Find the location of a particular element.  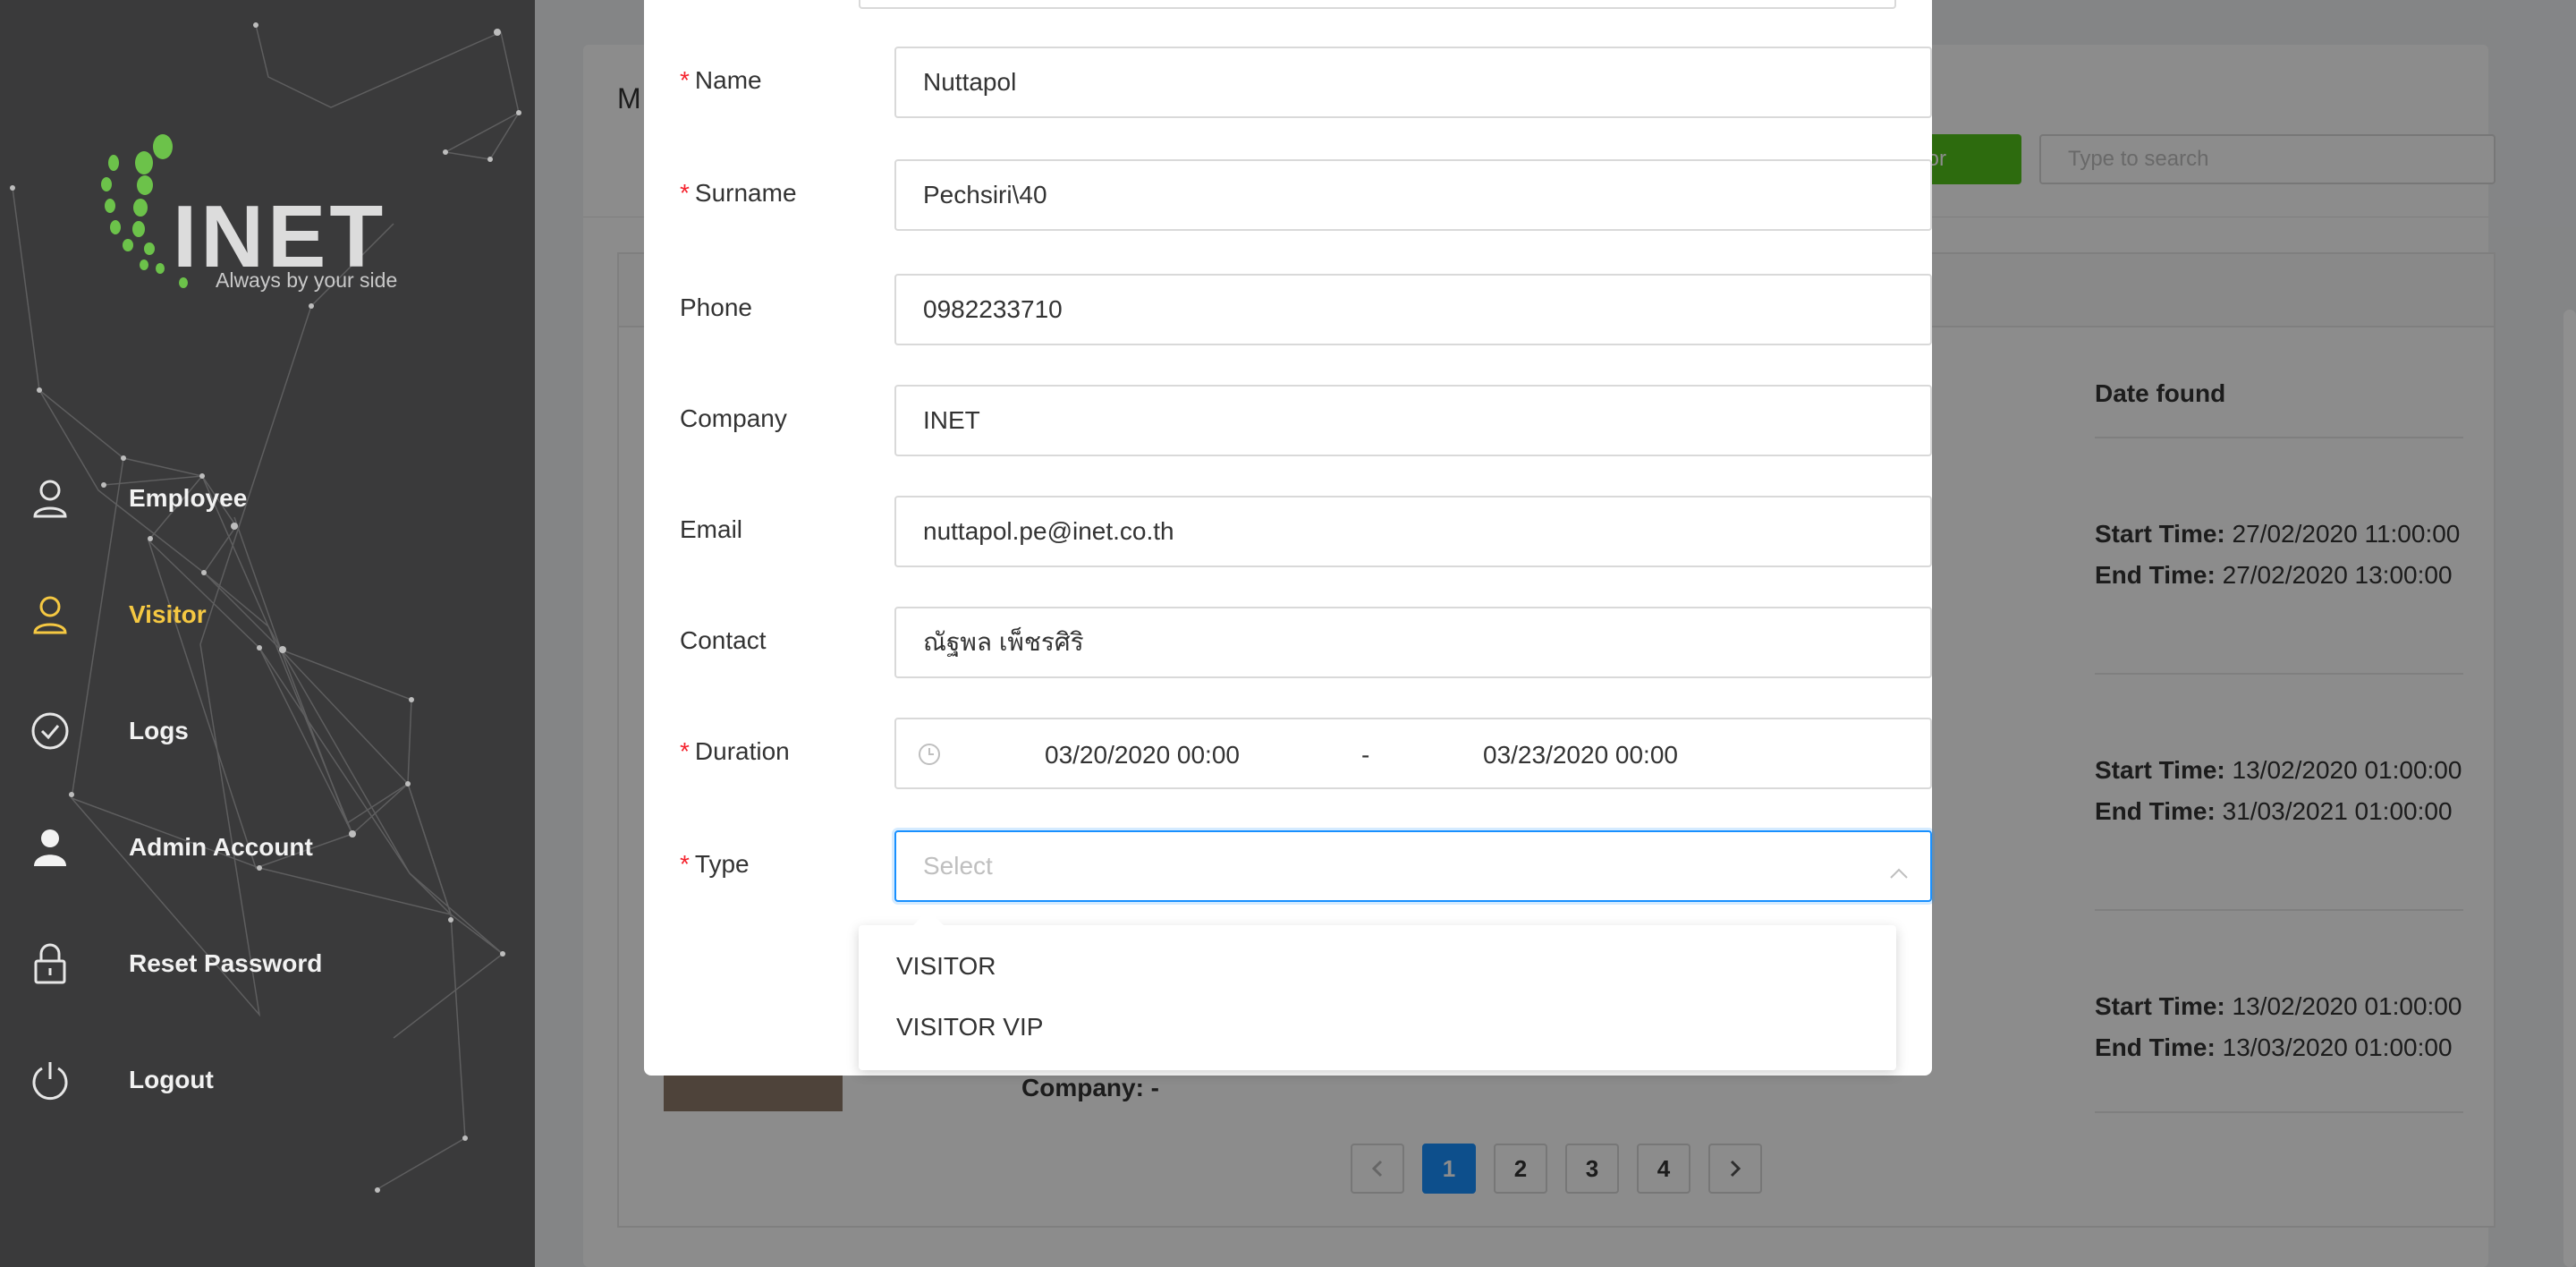

sidebar-item-label: Logout is located at coordinates (171, 1079).